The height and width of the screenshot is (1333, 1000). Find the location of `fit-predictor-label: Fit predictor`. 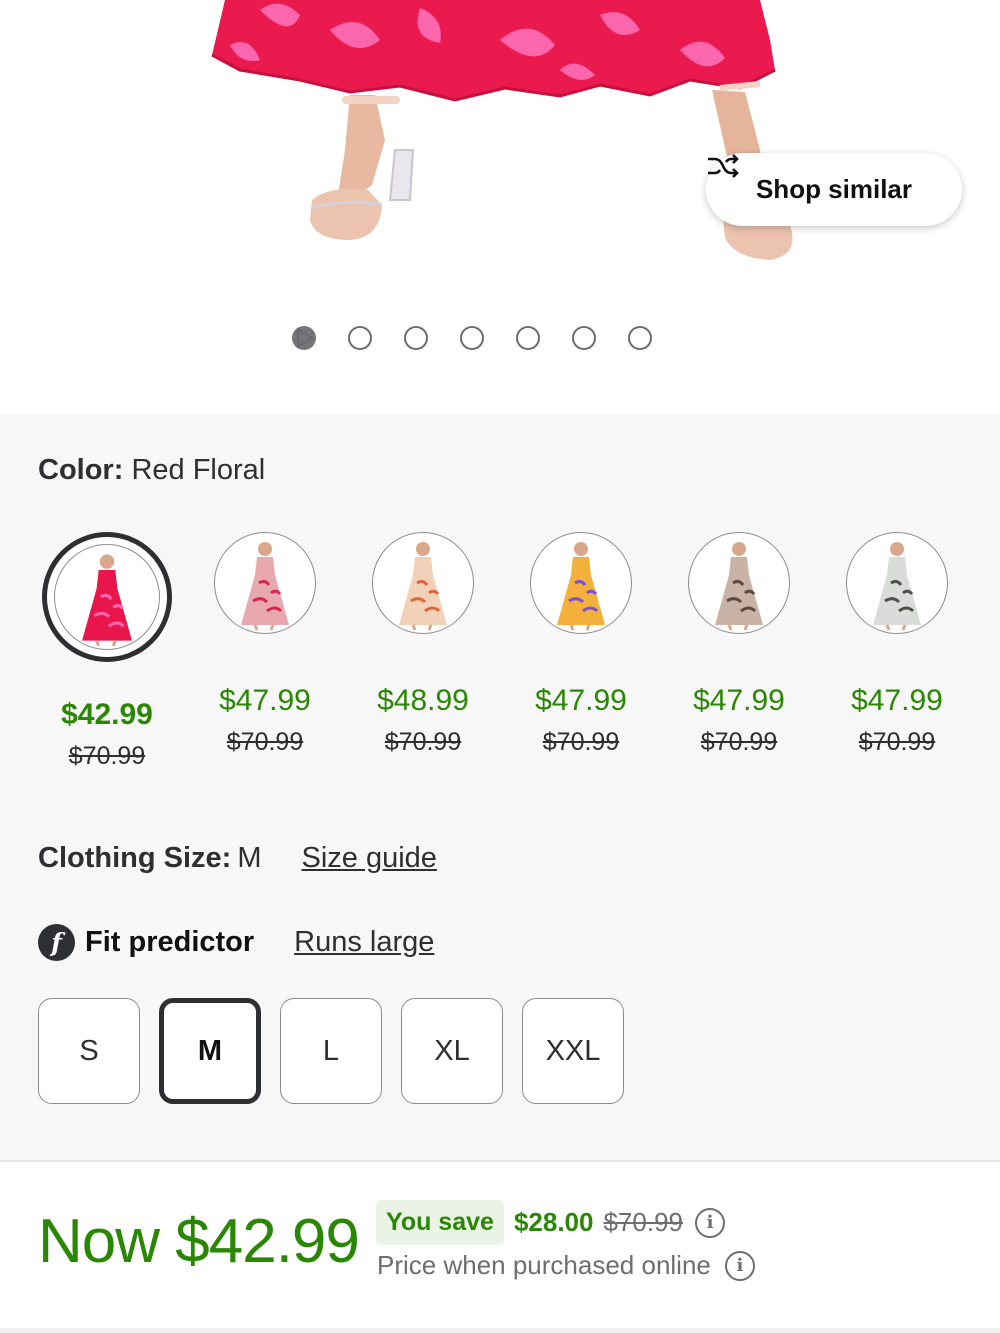

fit-predictor-label: Fit predictor is located at coordinates (170, 942).